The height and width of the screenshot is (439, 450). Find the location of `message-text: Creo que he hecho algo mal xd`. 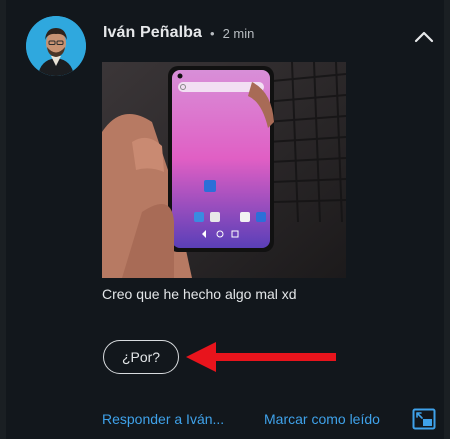

message-text: Creo que he hecho algo mal xd is located at coordinates (199, 294).